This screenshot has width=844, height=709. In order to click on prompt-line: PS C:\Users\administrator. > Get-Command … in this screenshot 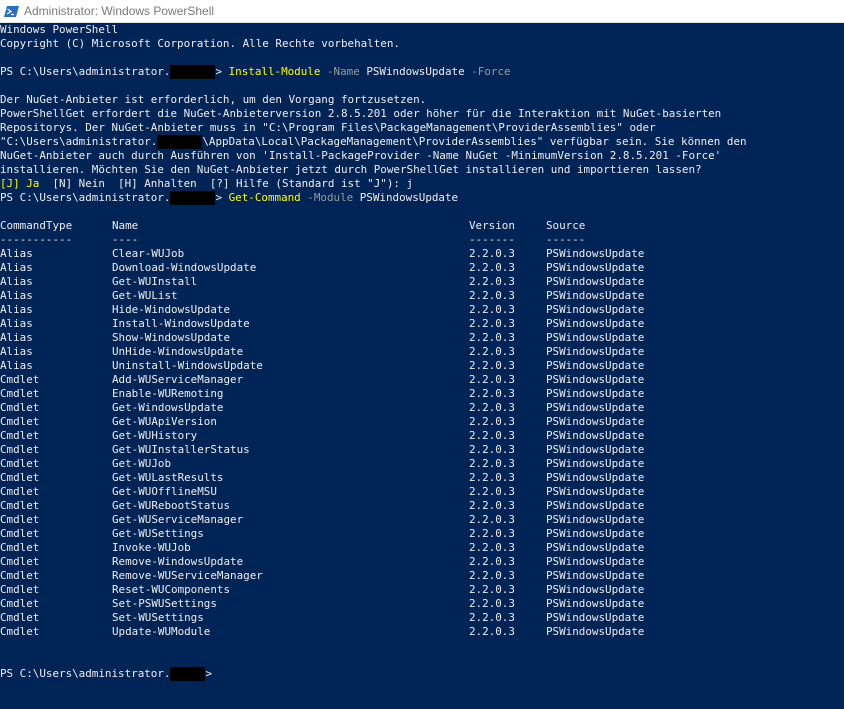, I will do `click(229, 198)`.